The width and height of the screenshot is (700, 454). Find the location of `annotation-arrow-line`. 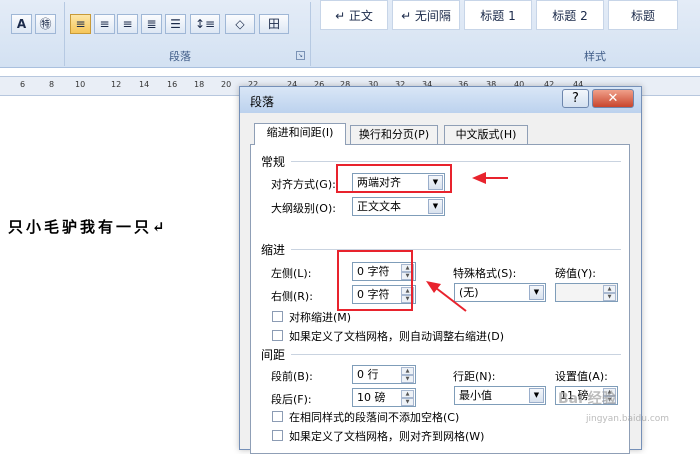

annotation-arrow-line is located at coordinates (451, 299).